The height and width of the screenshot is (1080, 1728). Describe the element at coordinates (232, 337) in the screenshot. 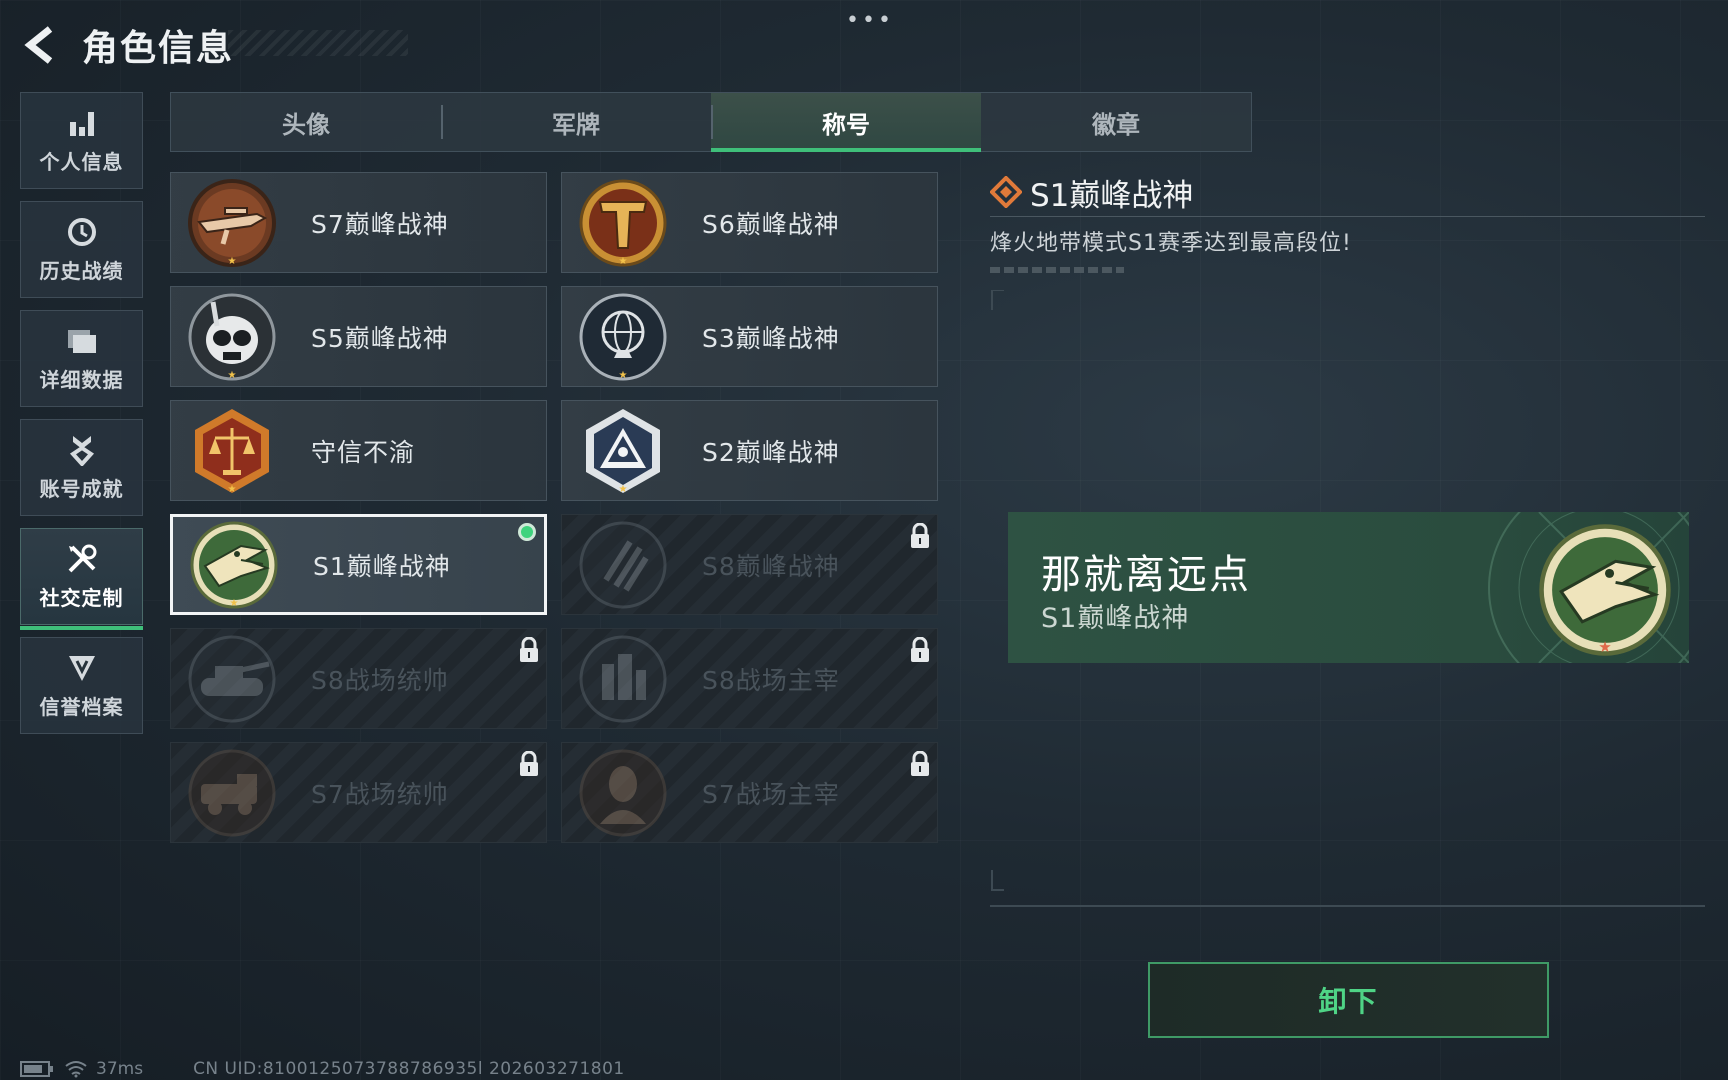

I see `skull-mask-badge-icon: ★` at that location.